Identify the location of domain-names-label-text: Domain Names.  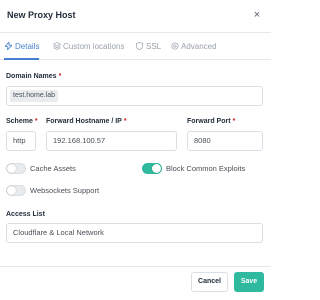
(31, 76).